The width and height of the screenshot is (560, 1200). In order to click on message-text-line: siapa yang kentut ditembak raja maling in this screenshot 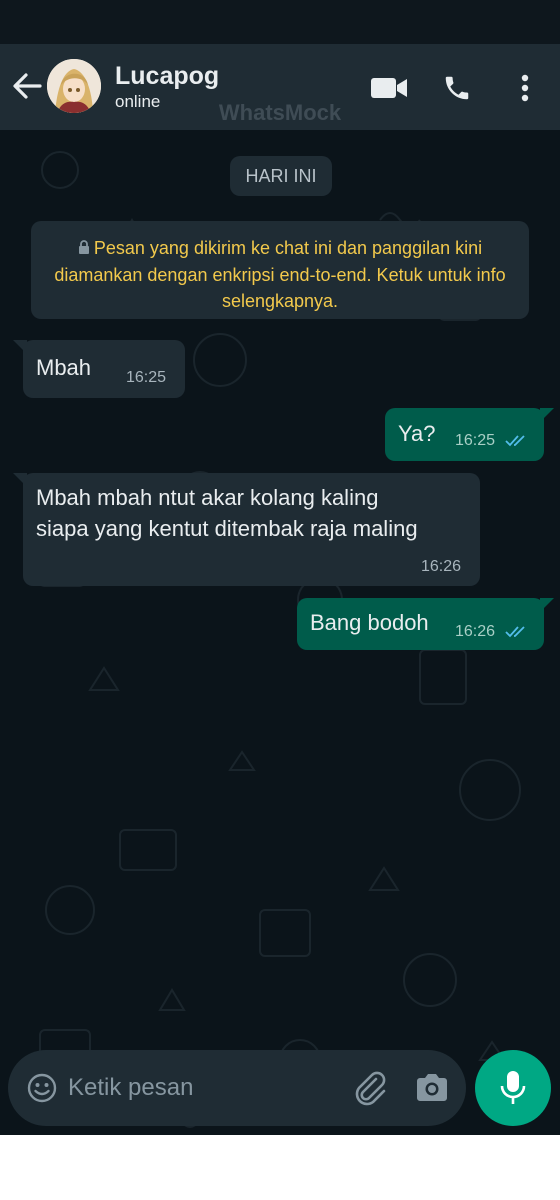, I will do `click(227, 528)`.